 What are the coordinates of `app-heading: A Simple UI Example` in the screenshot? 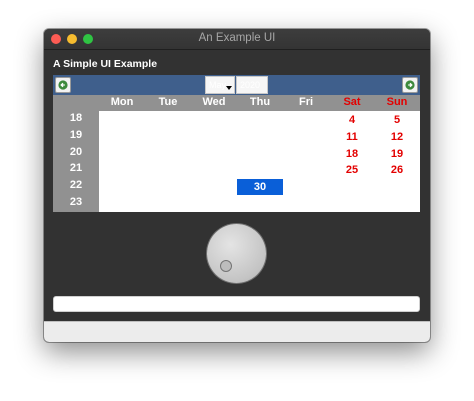 It's located at (105, 64).